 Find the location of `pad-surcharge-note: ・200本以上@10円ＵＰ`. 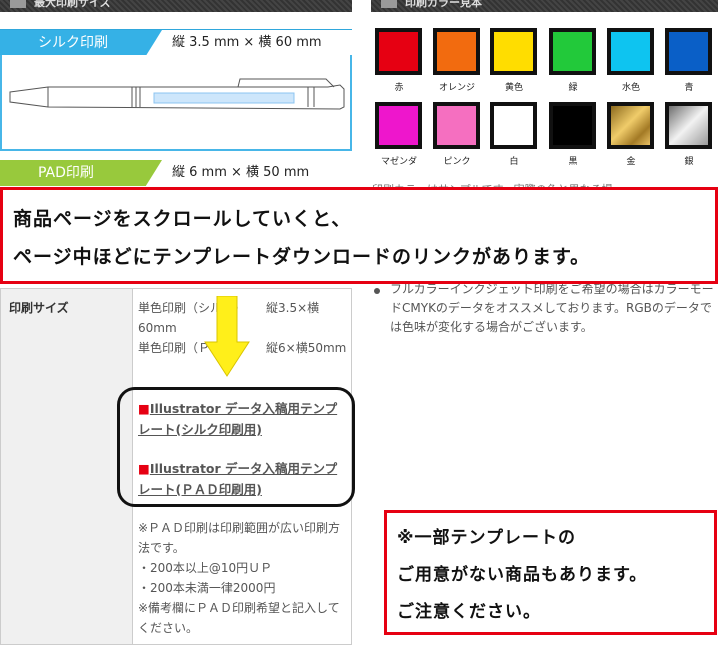

pad-surcharge-note: ・200本以上@10円ＵＰ is located at coordinates (205, 568).